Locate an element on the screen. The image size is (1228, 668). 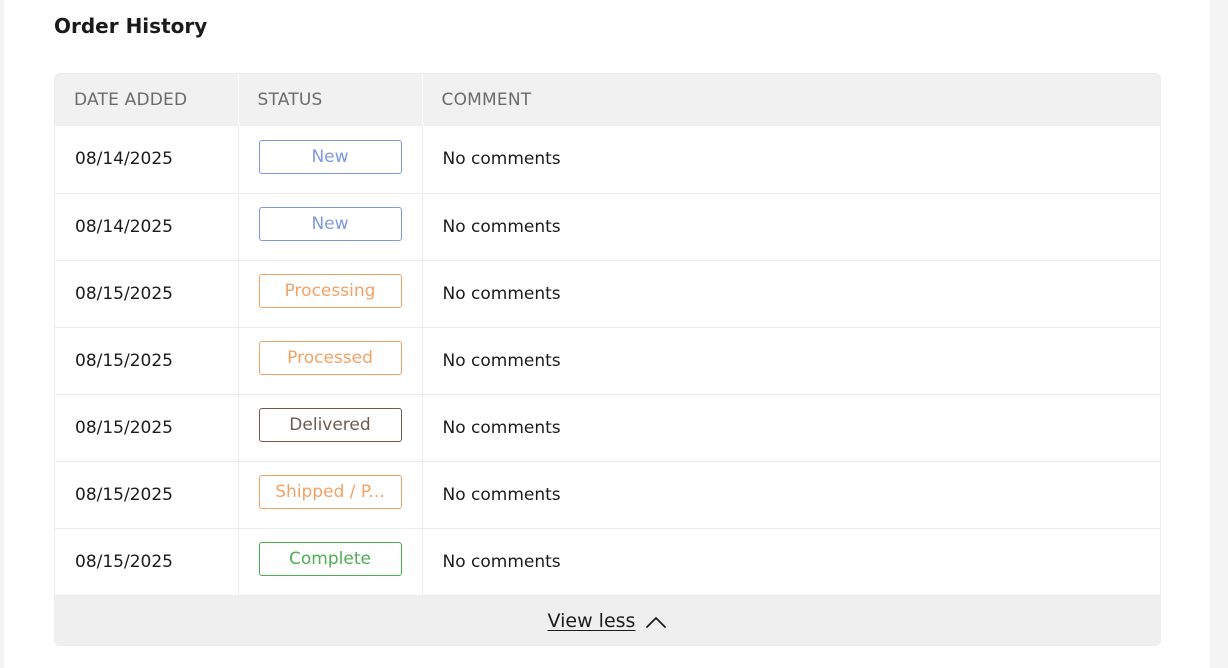
table-row: 08/15/2025 Shipped / P... No comments is located at coordinates (607, 494).